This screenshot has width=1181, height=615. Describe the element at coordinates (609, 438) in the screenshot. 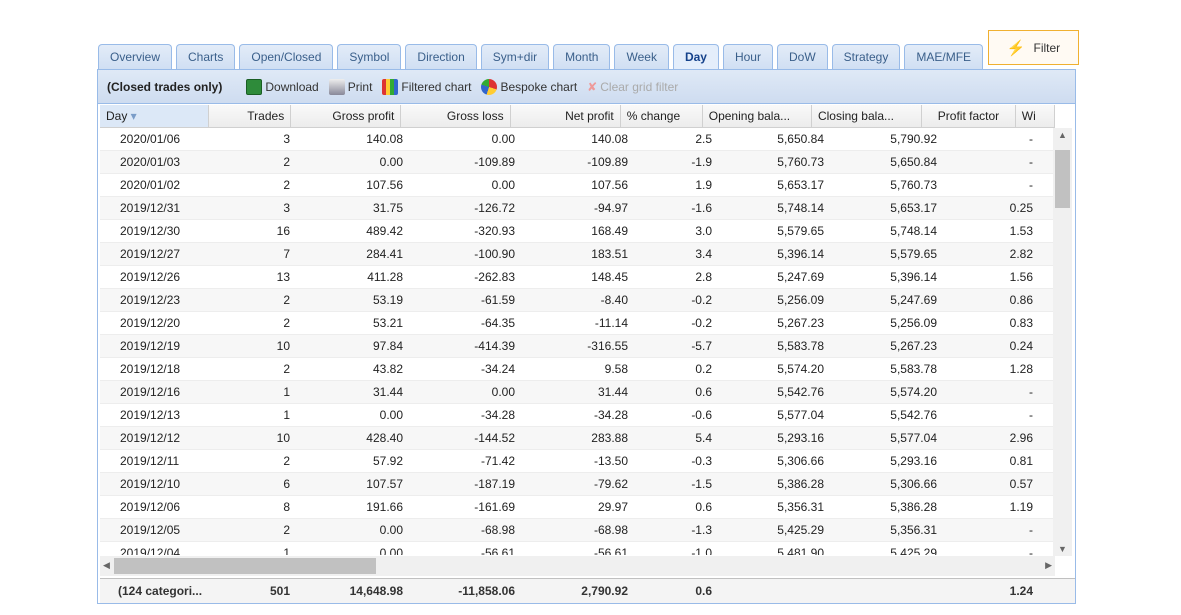

I see `cell-net-profit: 283.88` at that location.